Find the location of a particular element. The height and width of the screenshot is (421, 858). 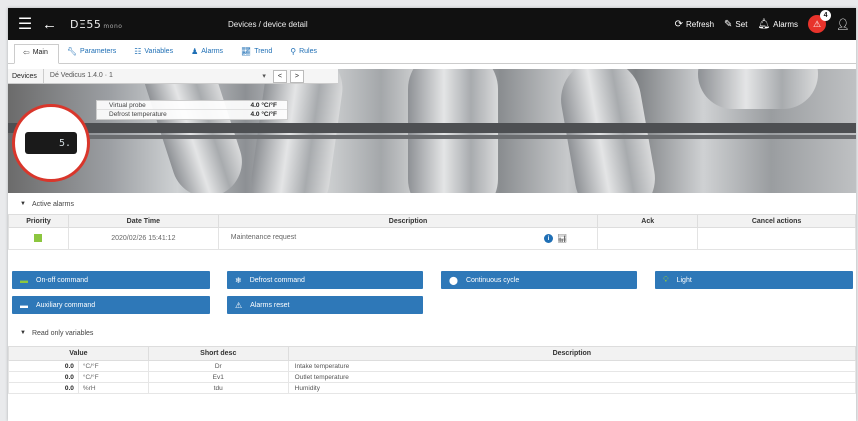

priority-cell is located at coordinates (38, 238).